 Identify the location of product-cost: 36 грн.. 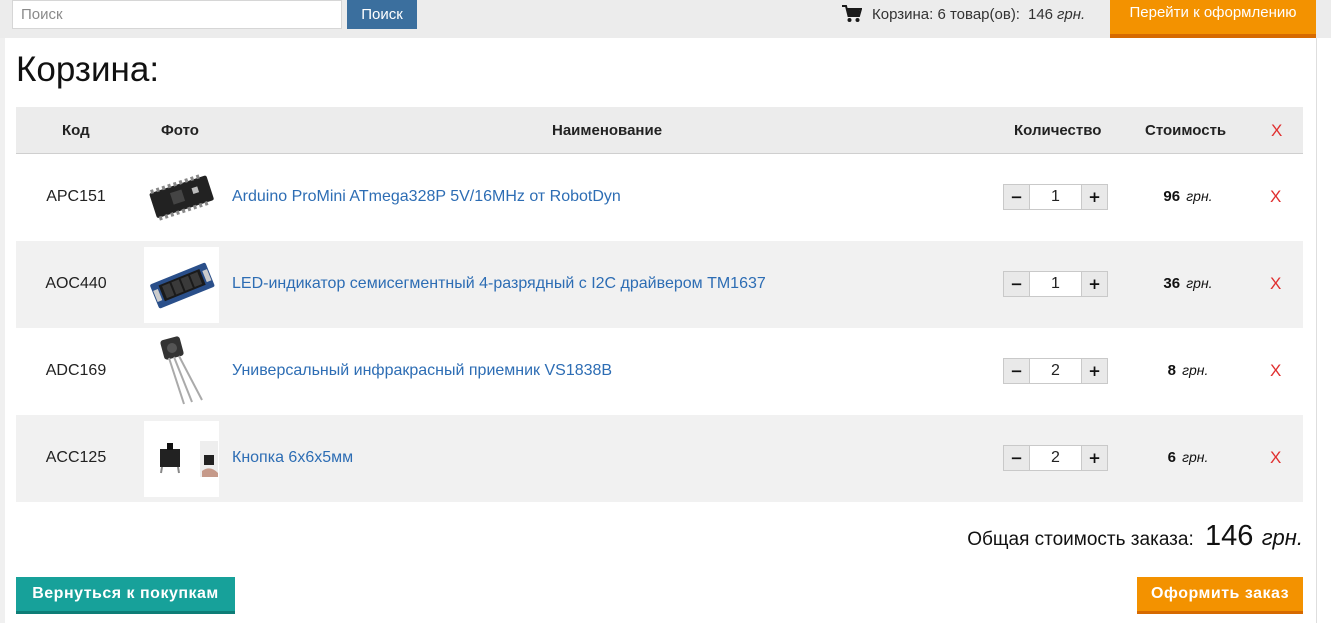
(1188, 283).